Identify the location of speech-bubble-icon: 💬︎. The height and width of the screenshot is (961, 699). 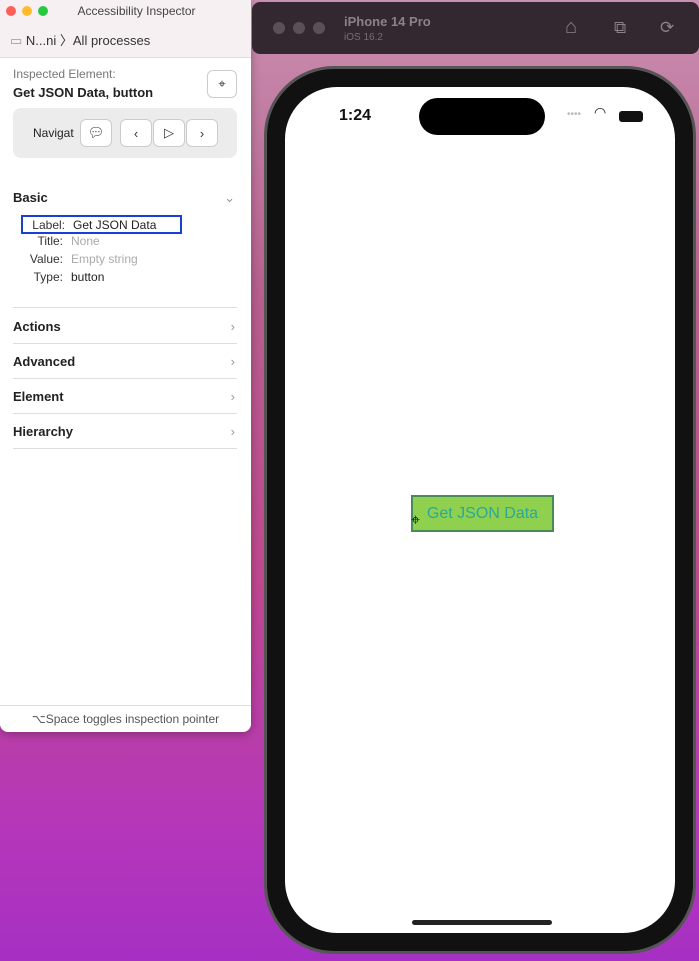
(96, 132).